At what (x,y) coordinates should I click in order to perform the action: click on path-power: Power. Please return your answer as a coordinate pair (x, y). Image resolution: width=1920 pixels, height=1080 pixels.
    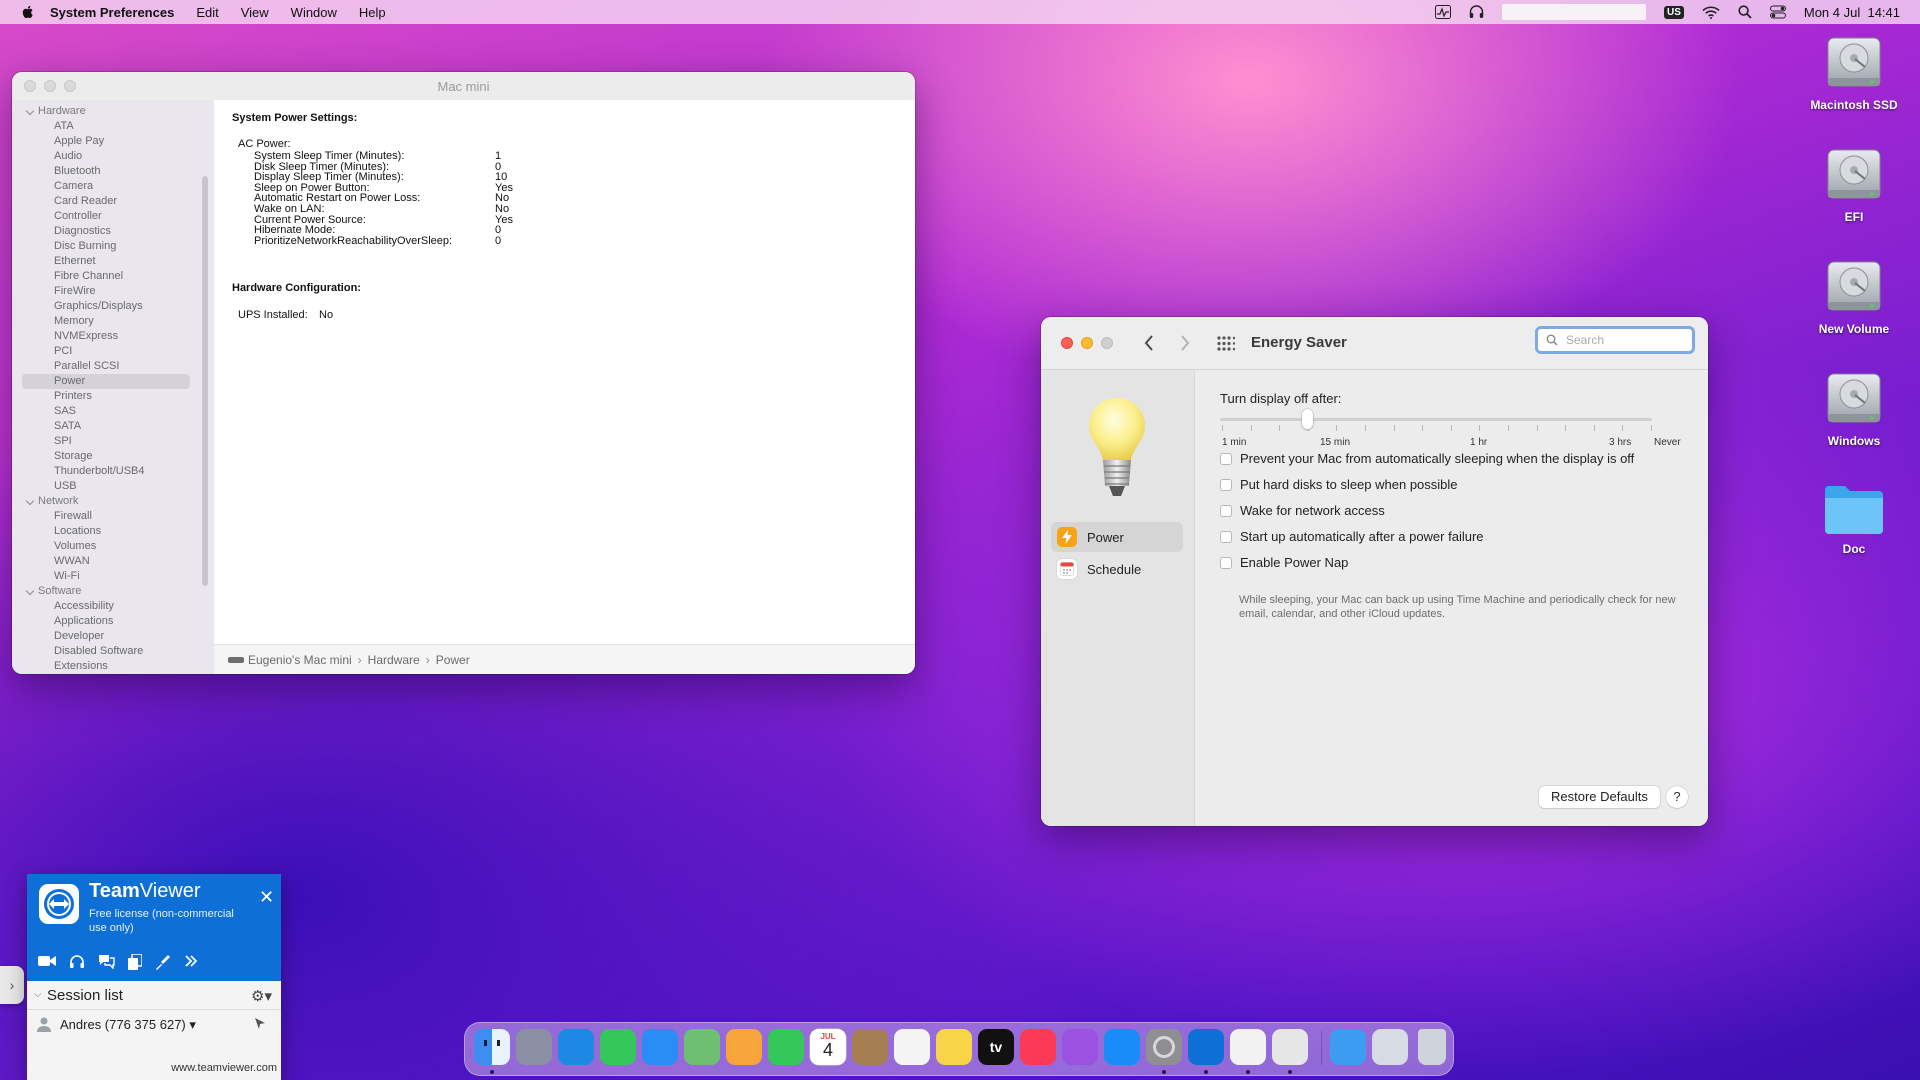
    Looking at the image, I should click on (453, 660).